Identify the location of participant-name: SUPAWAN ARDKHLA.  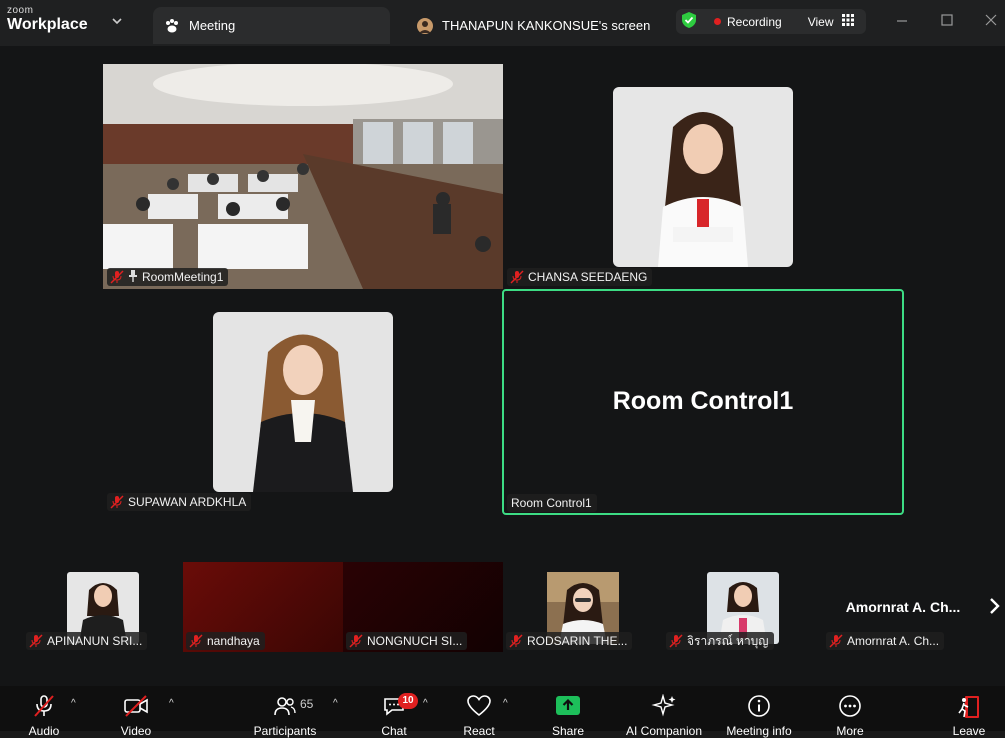
(187, 502).